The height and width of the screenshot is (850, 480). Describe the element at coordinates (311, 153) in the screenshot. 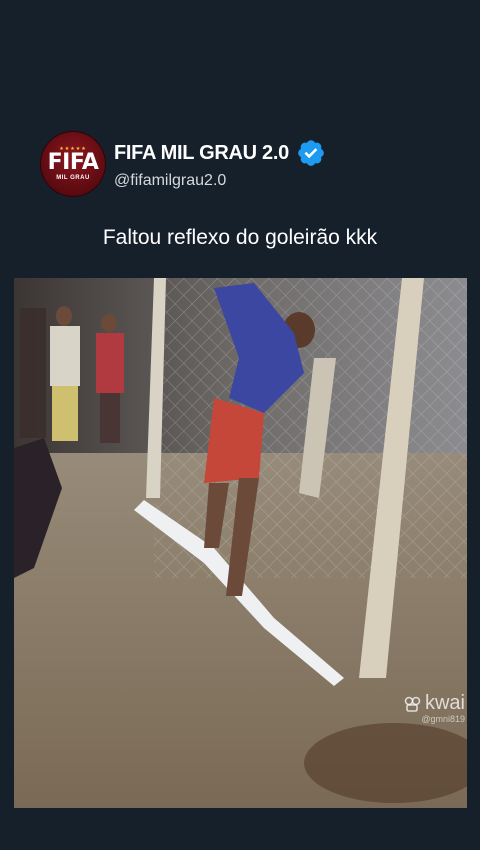

I see `verified-badge-icon` at that location.